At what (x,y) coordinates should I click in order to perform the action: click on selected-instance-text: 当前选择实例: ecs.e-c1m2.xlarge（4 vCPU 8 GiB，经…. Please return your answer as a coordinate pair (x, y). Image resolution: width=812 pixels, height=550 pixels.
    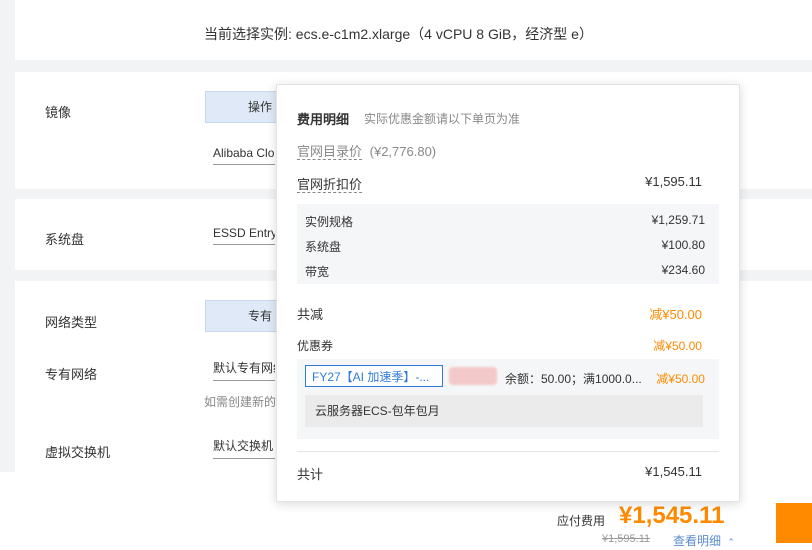
    Looking at the image, I should click on (398, 34).